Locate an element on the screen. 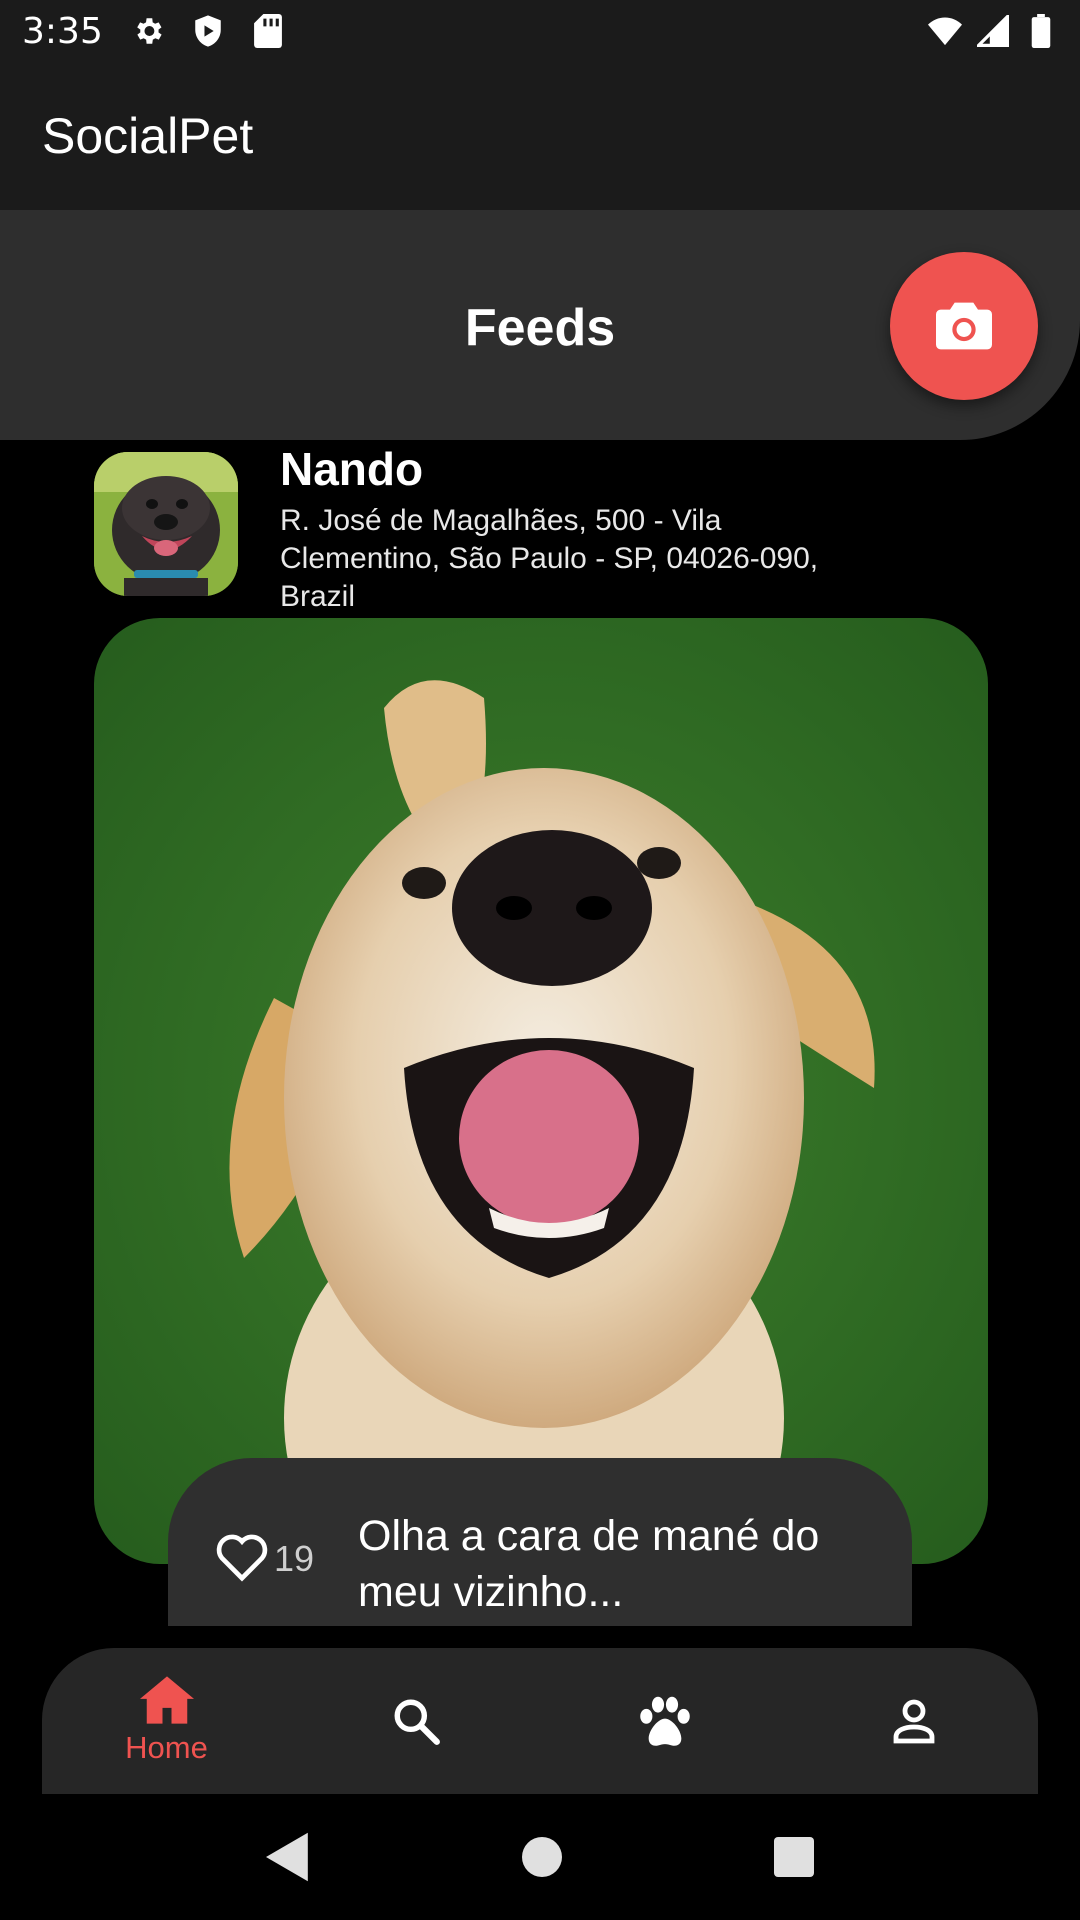  nav-pets is located at coordinates (664, 1721).